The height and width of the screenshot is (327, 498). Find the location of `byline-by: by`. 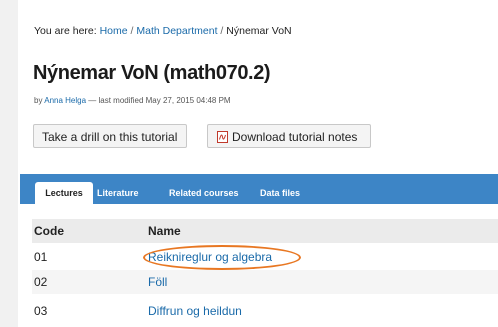

byline-by: by is located at coordinates (38, 100).